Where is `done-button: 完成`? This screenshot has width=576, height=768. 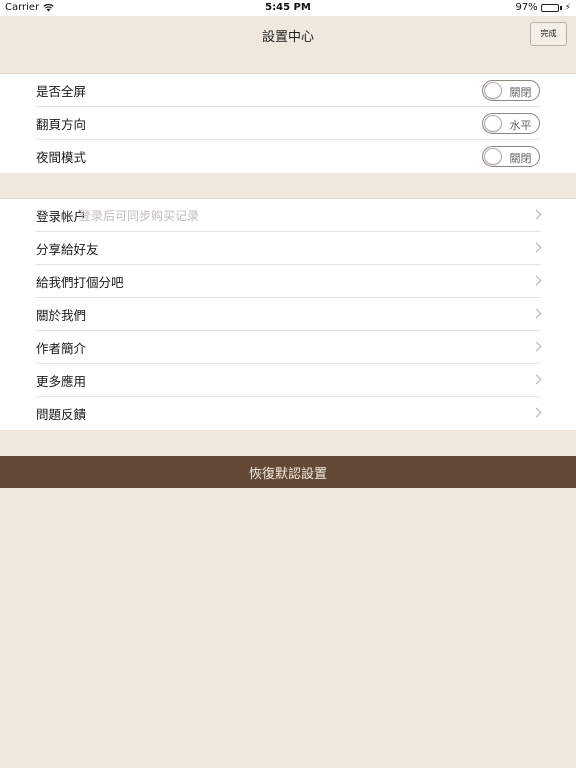 done-button: 完成 is located at coordinates (548, 34).